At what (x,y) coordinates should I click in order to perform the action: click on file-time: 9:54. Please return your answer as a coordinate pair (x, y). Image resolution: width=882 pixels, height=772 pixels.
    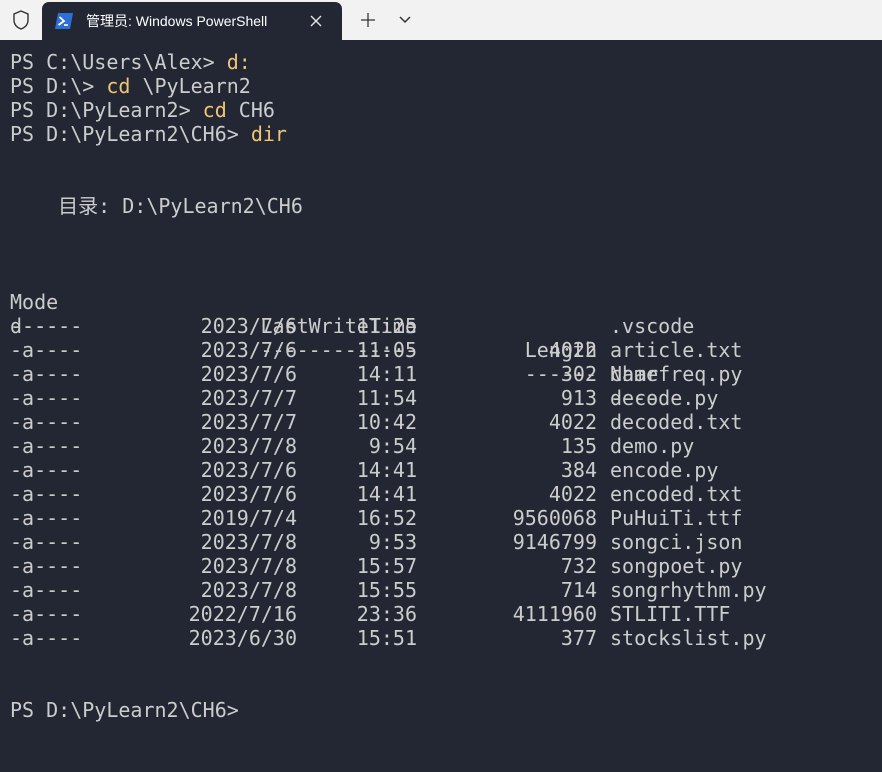
    Looking at the image, I should click on (392, 446).